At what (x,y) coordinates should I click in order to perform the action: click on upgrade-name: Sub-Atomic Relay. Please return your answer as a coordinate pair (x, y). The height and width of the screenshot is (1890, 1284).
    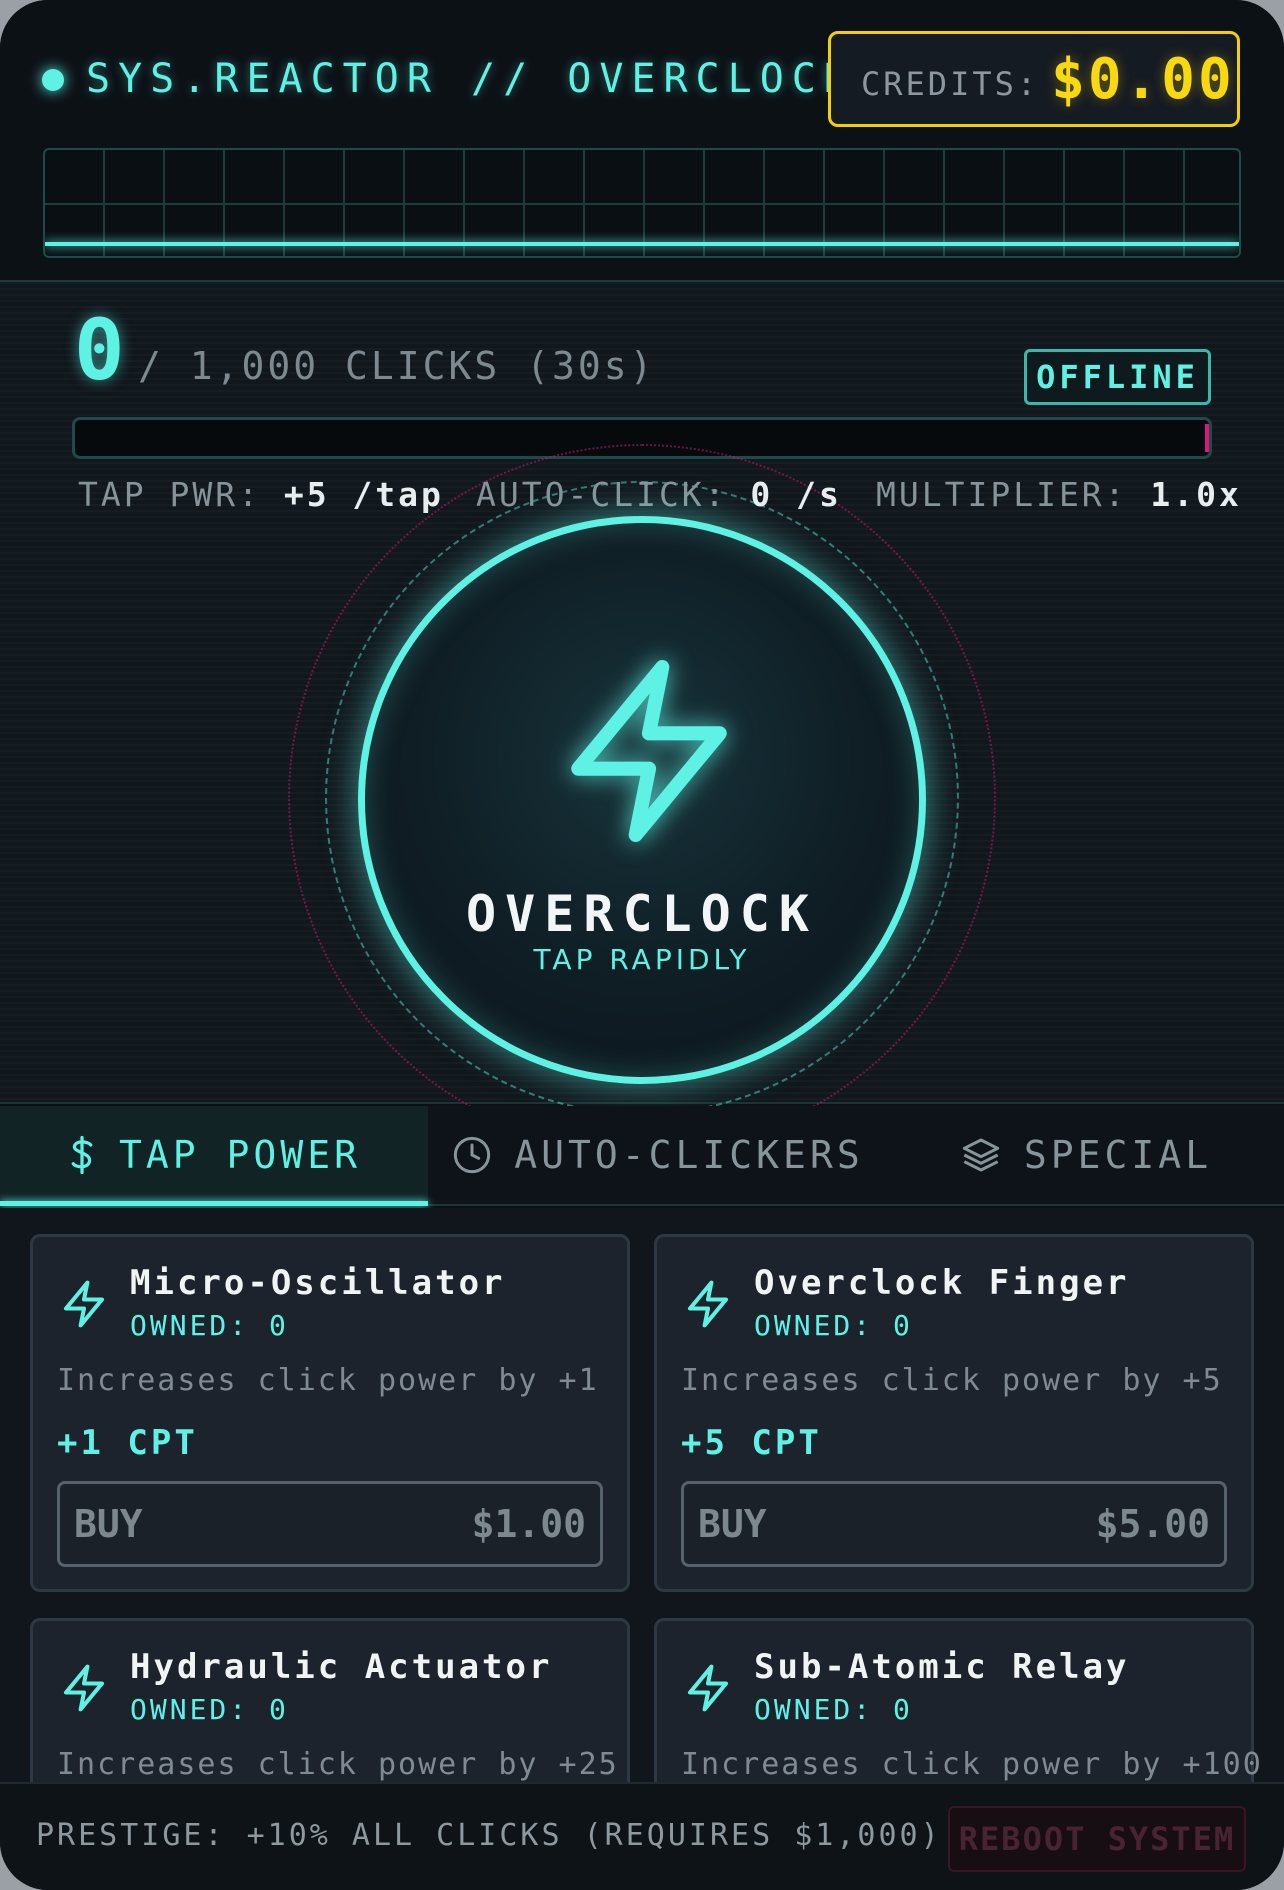
    Looking at the image, I should click on (942, 1667).